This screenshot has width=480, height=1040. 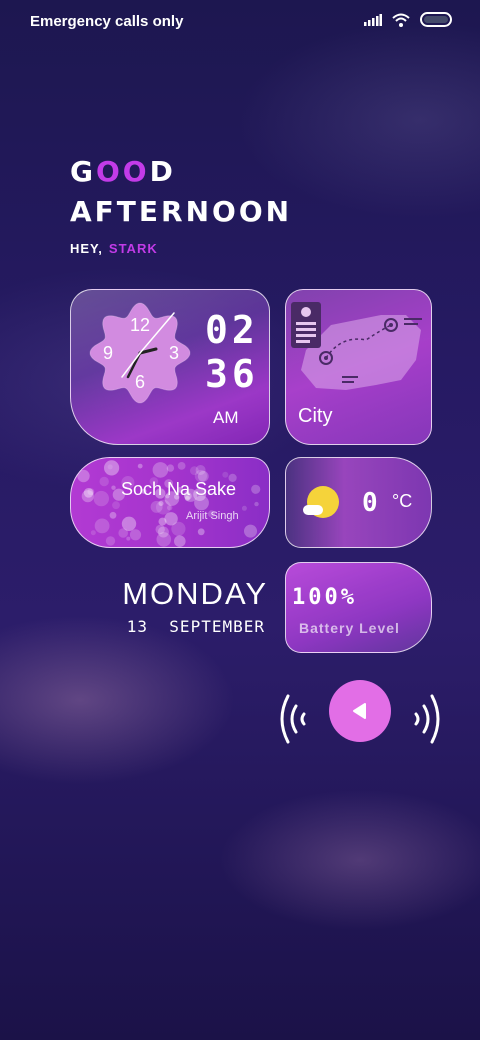 I want to click on greeting-hey: HEY, STARK, so click(x=114, y=248).